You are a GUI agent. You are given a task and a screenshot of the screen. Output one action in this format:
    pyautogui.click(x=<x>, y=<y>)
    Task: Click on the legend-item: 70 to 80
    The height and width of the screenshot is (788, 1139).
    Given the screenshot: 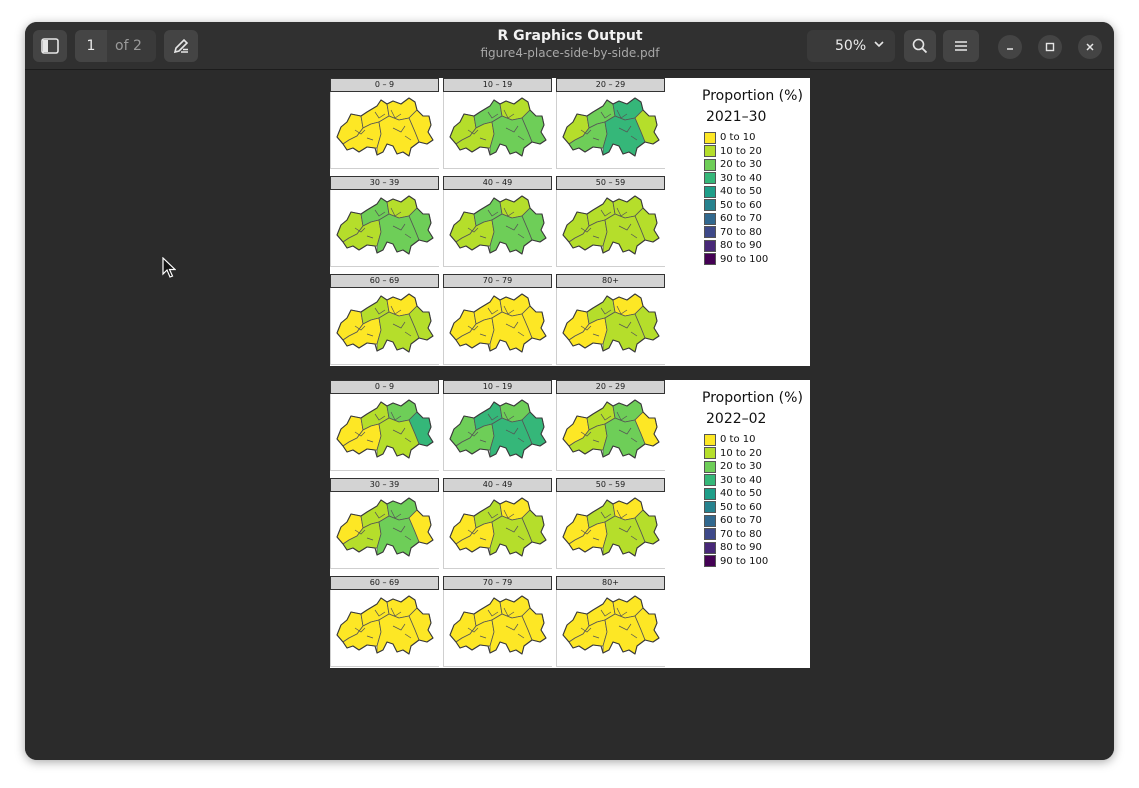 What is the action you would take?
    pyautogui.click(x=757, y=233)
    